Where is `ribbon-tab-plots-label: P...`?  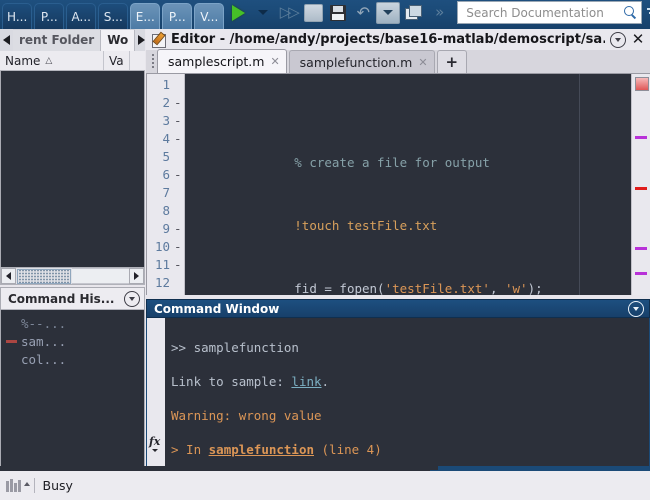
ribbon-tab-plots-label: P... is located at coordinates (49, 16).